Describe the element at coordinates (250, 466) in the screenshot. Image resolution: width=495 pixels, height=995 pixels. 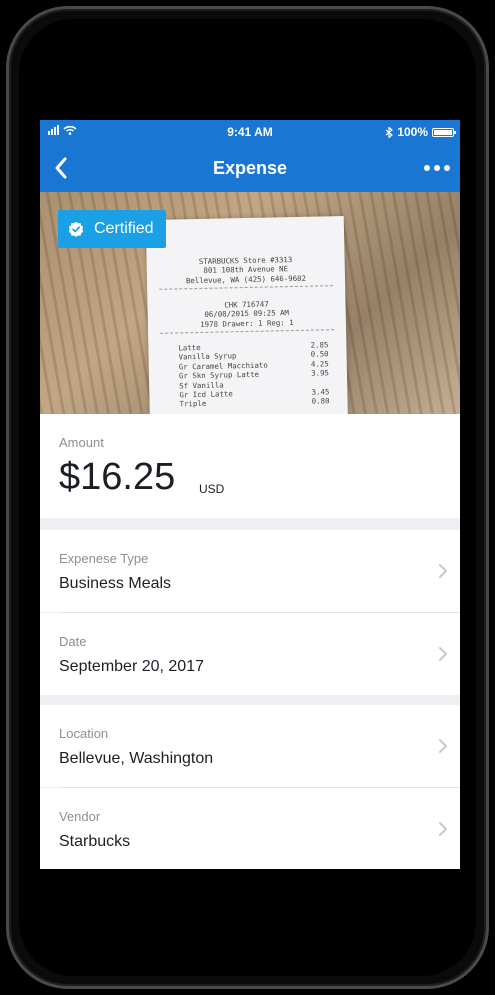
I see `amount-card: Amount $16.25 USD` at that location.